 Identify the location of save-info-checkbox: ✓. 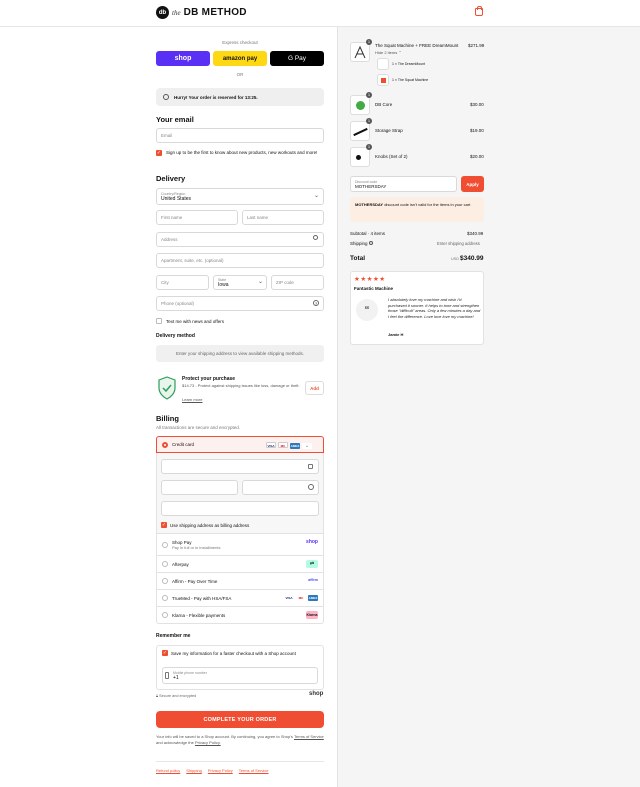
(165, 653).